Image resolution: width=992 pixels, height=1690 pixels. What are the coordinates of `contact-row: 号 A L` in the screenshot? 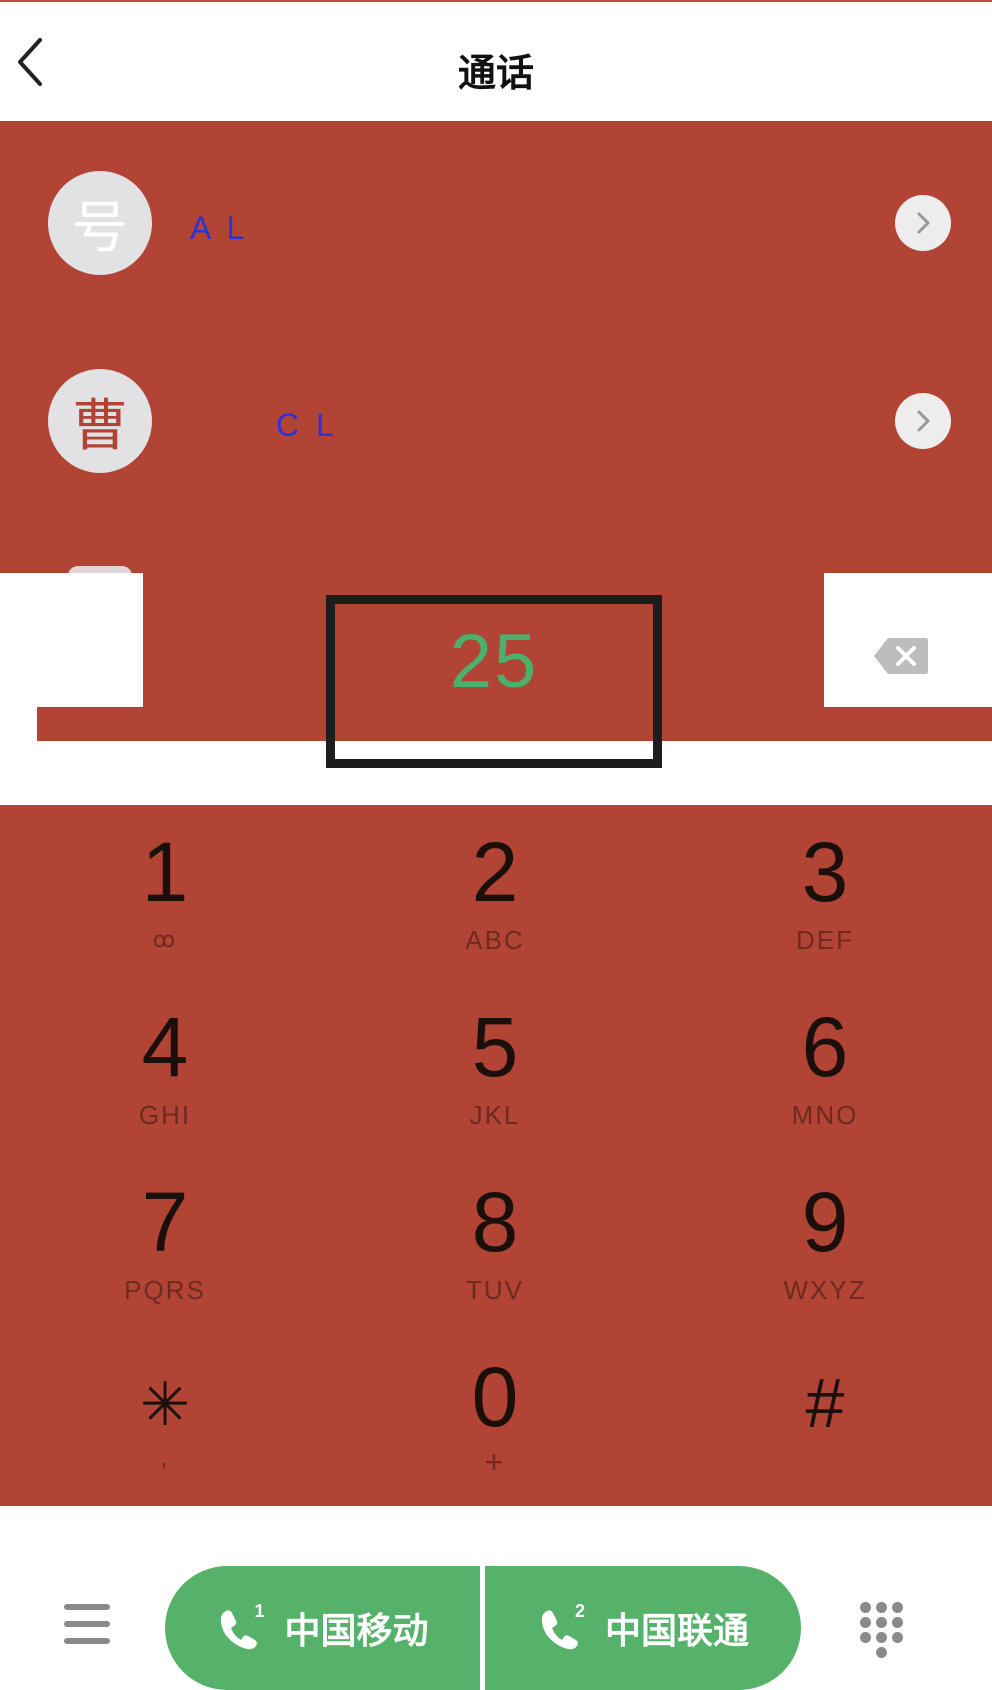 It's located at (496, 220).